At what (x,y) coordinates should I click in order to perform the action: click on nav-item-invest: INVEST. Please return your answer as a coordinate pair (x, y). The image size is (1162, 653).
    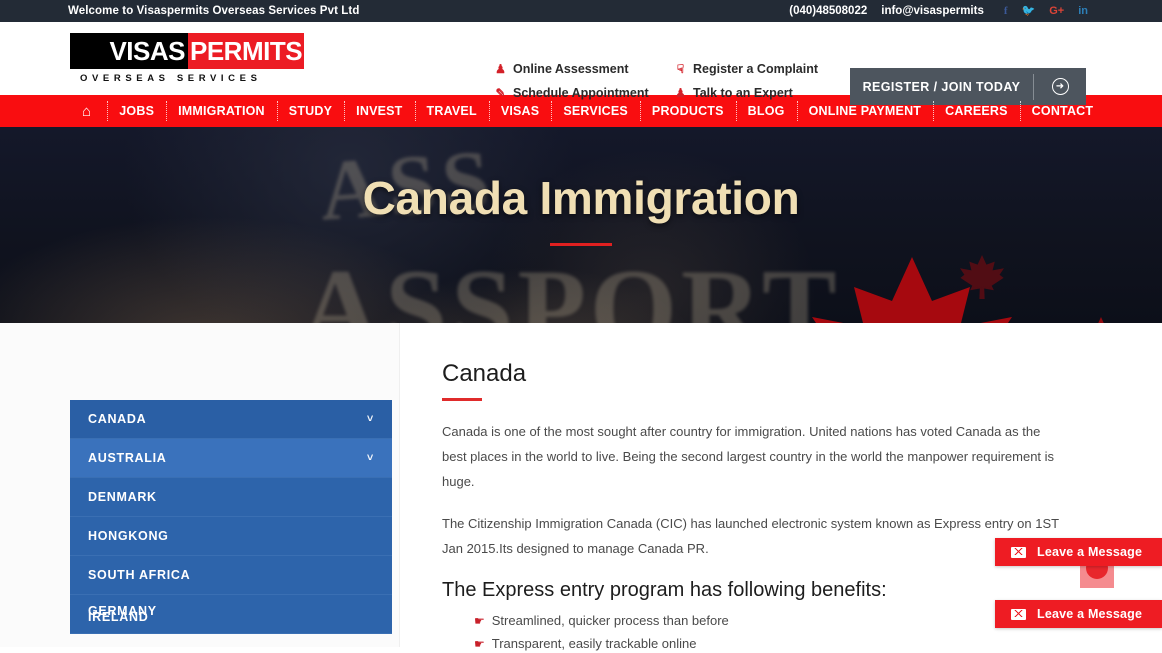
    Looking at the image, I should click on (379, 111).